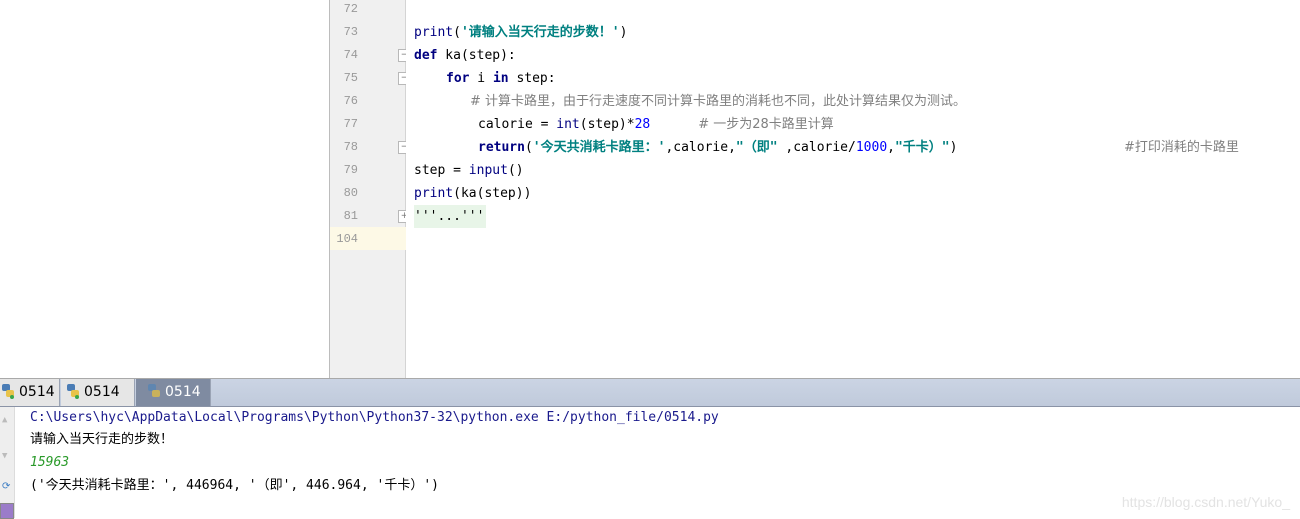  I want to click on line-number: 74, so click(350, 55).